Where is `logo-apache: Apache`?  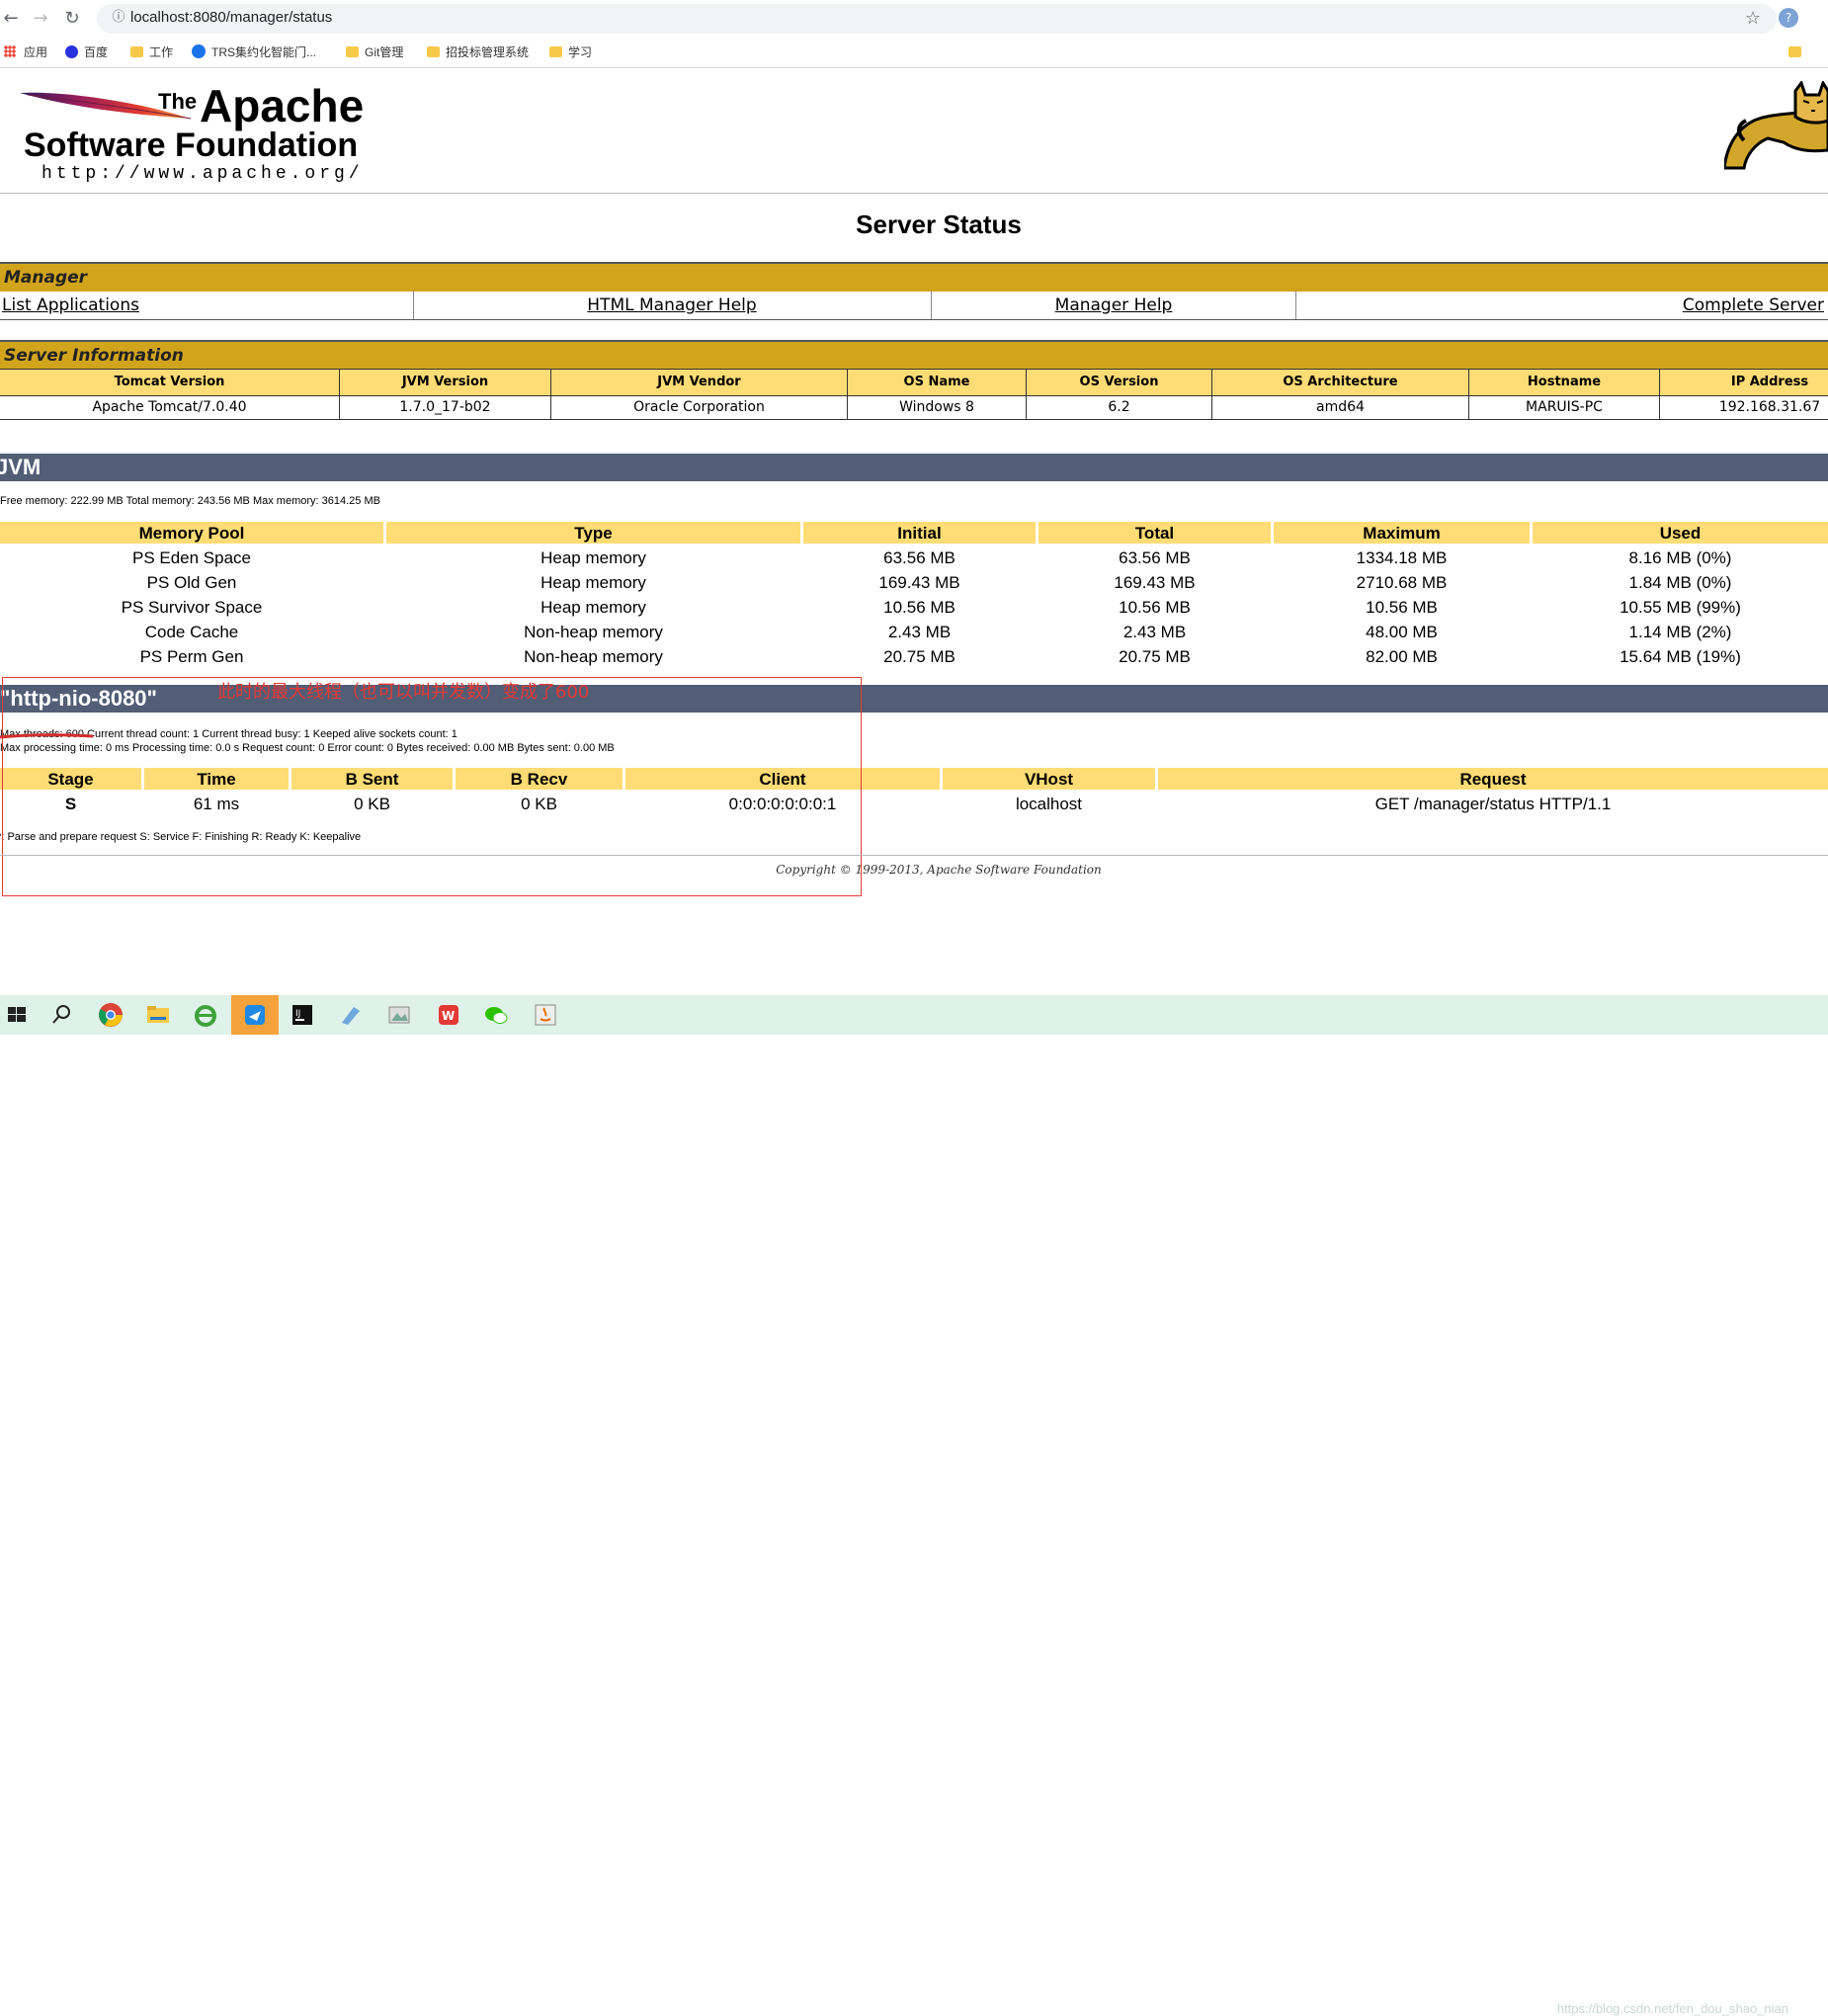
logo-apache: Apache is located at coordinates (283, 105).